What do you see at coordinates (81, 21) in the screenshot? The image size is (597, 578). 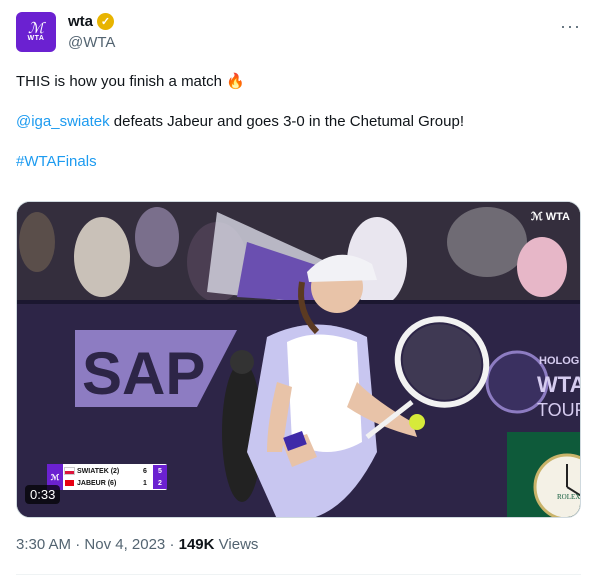 I see `author-name-text: wta` at bounding box center [81, 21].